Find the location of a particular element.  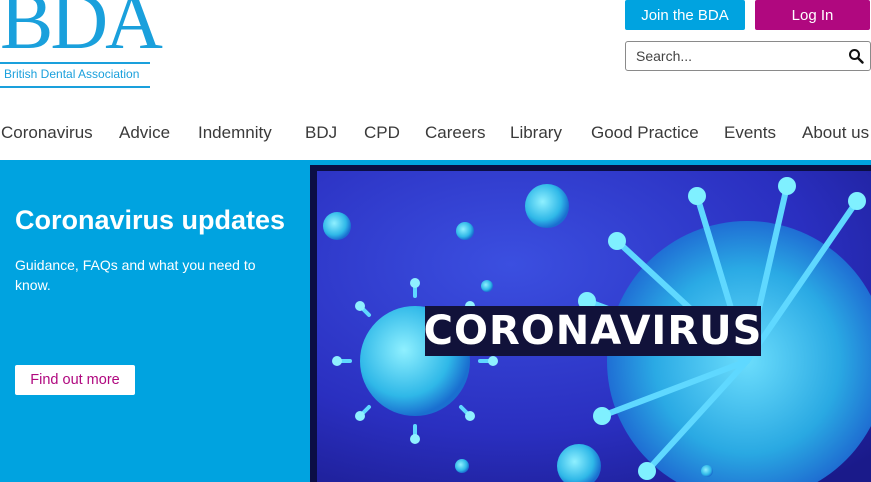

logo-abbreviation: BDA is located at coordinates (81, 33).